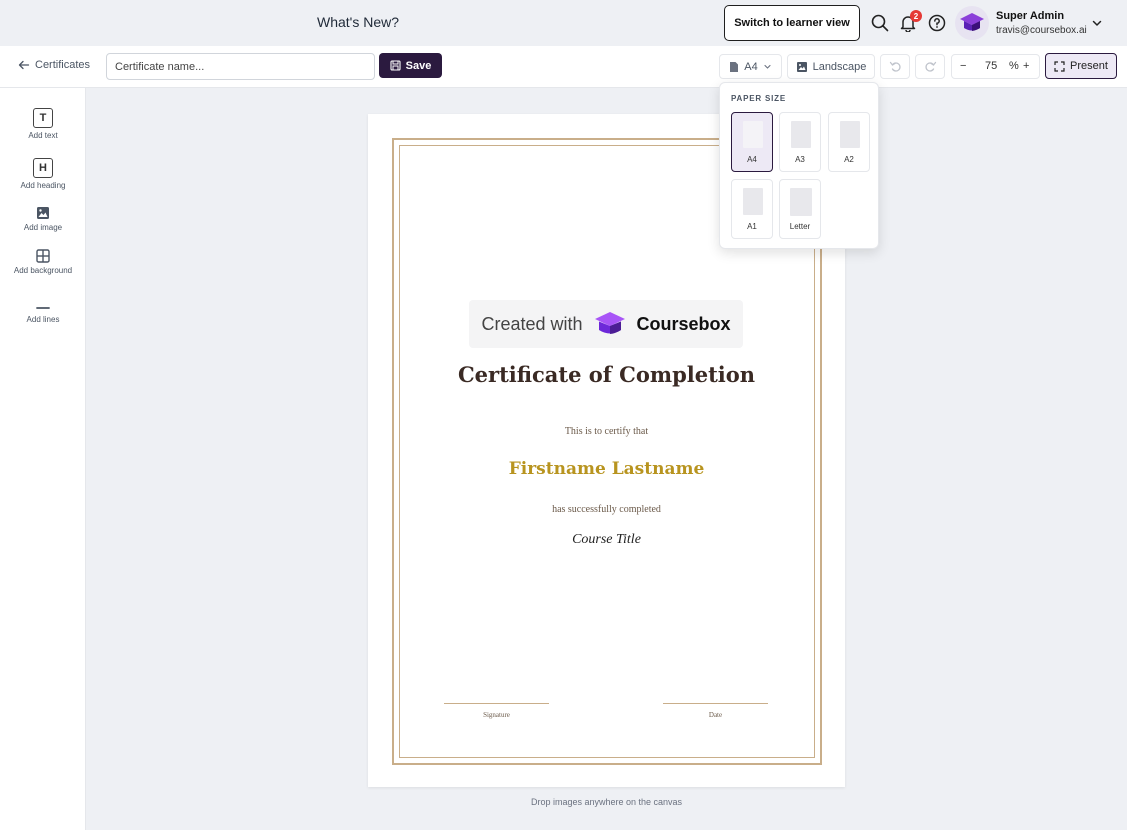 This screenshot has width=1127, height=830. I want to click on add-lines-label: Add lines, so click(43, 319).